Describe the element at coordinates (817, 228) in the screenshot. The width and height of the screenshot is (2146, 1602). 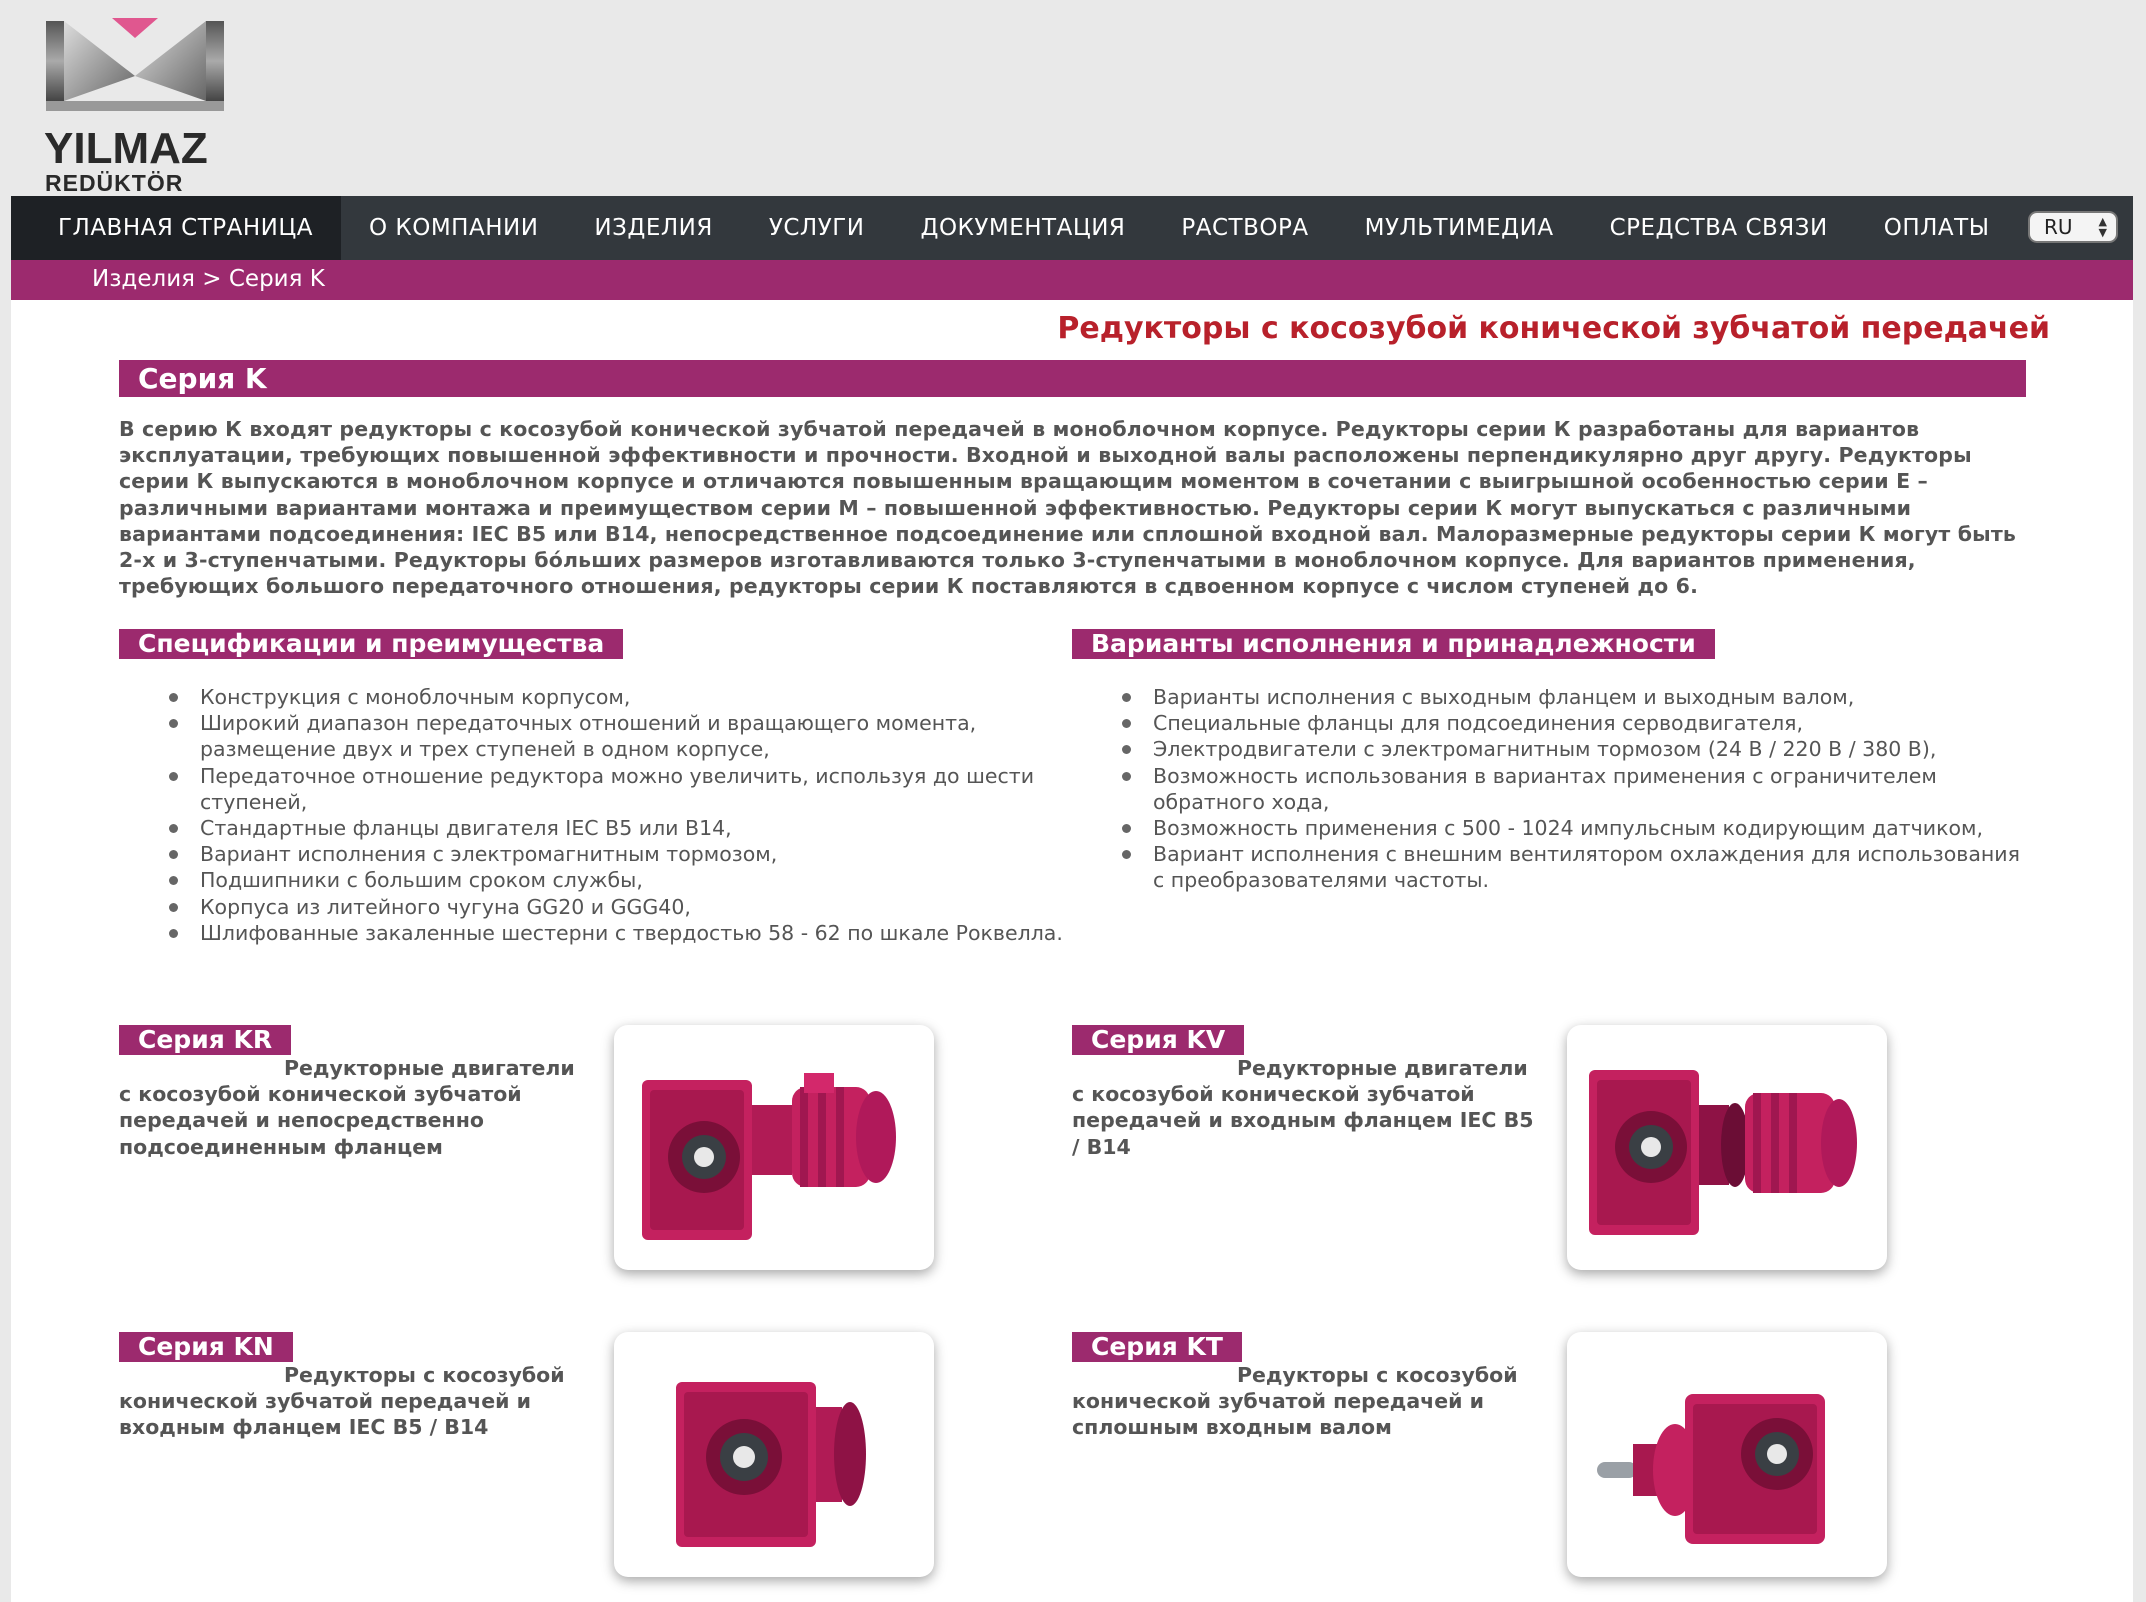
I see `nav-item-services: УСЛУГИ` at that location.